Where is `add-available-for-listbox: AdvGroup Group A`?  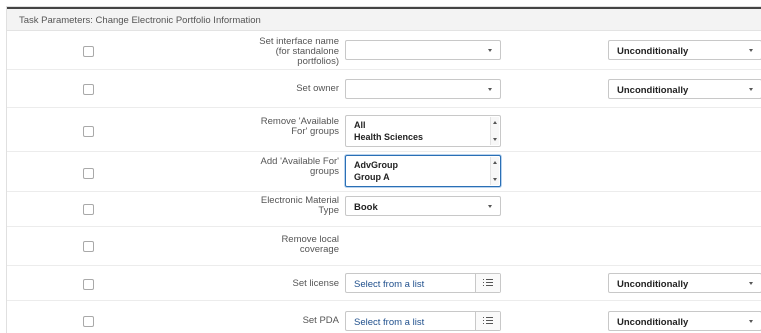
add-available-for-listbox: AdvGroup Group A is located at coordinates (423, 171).